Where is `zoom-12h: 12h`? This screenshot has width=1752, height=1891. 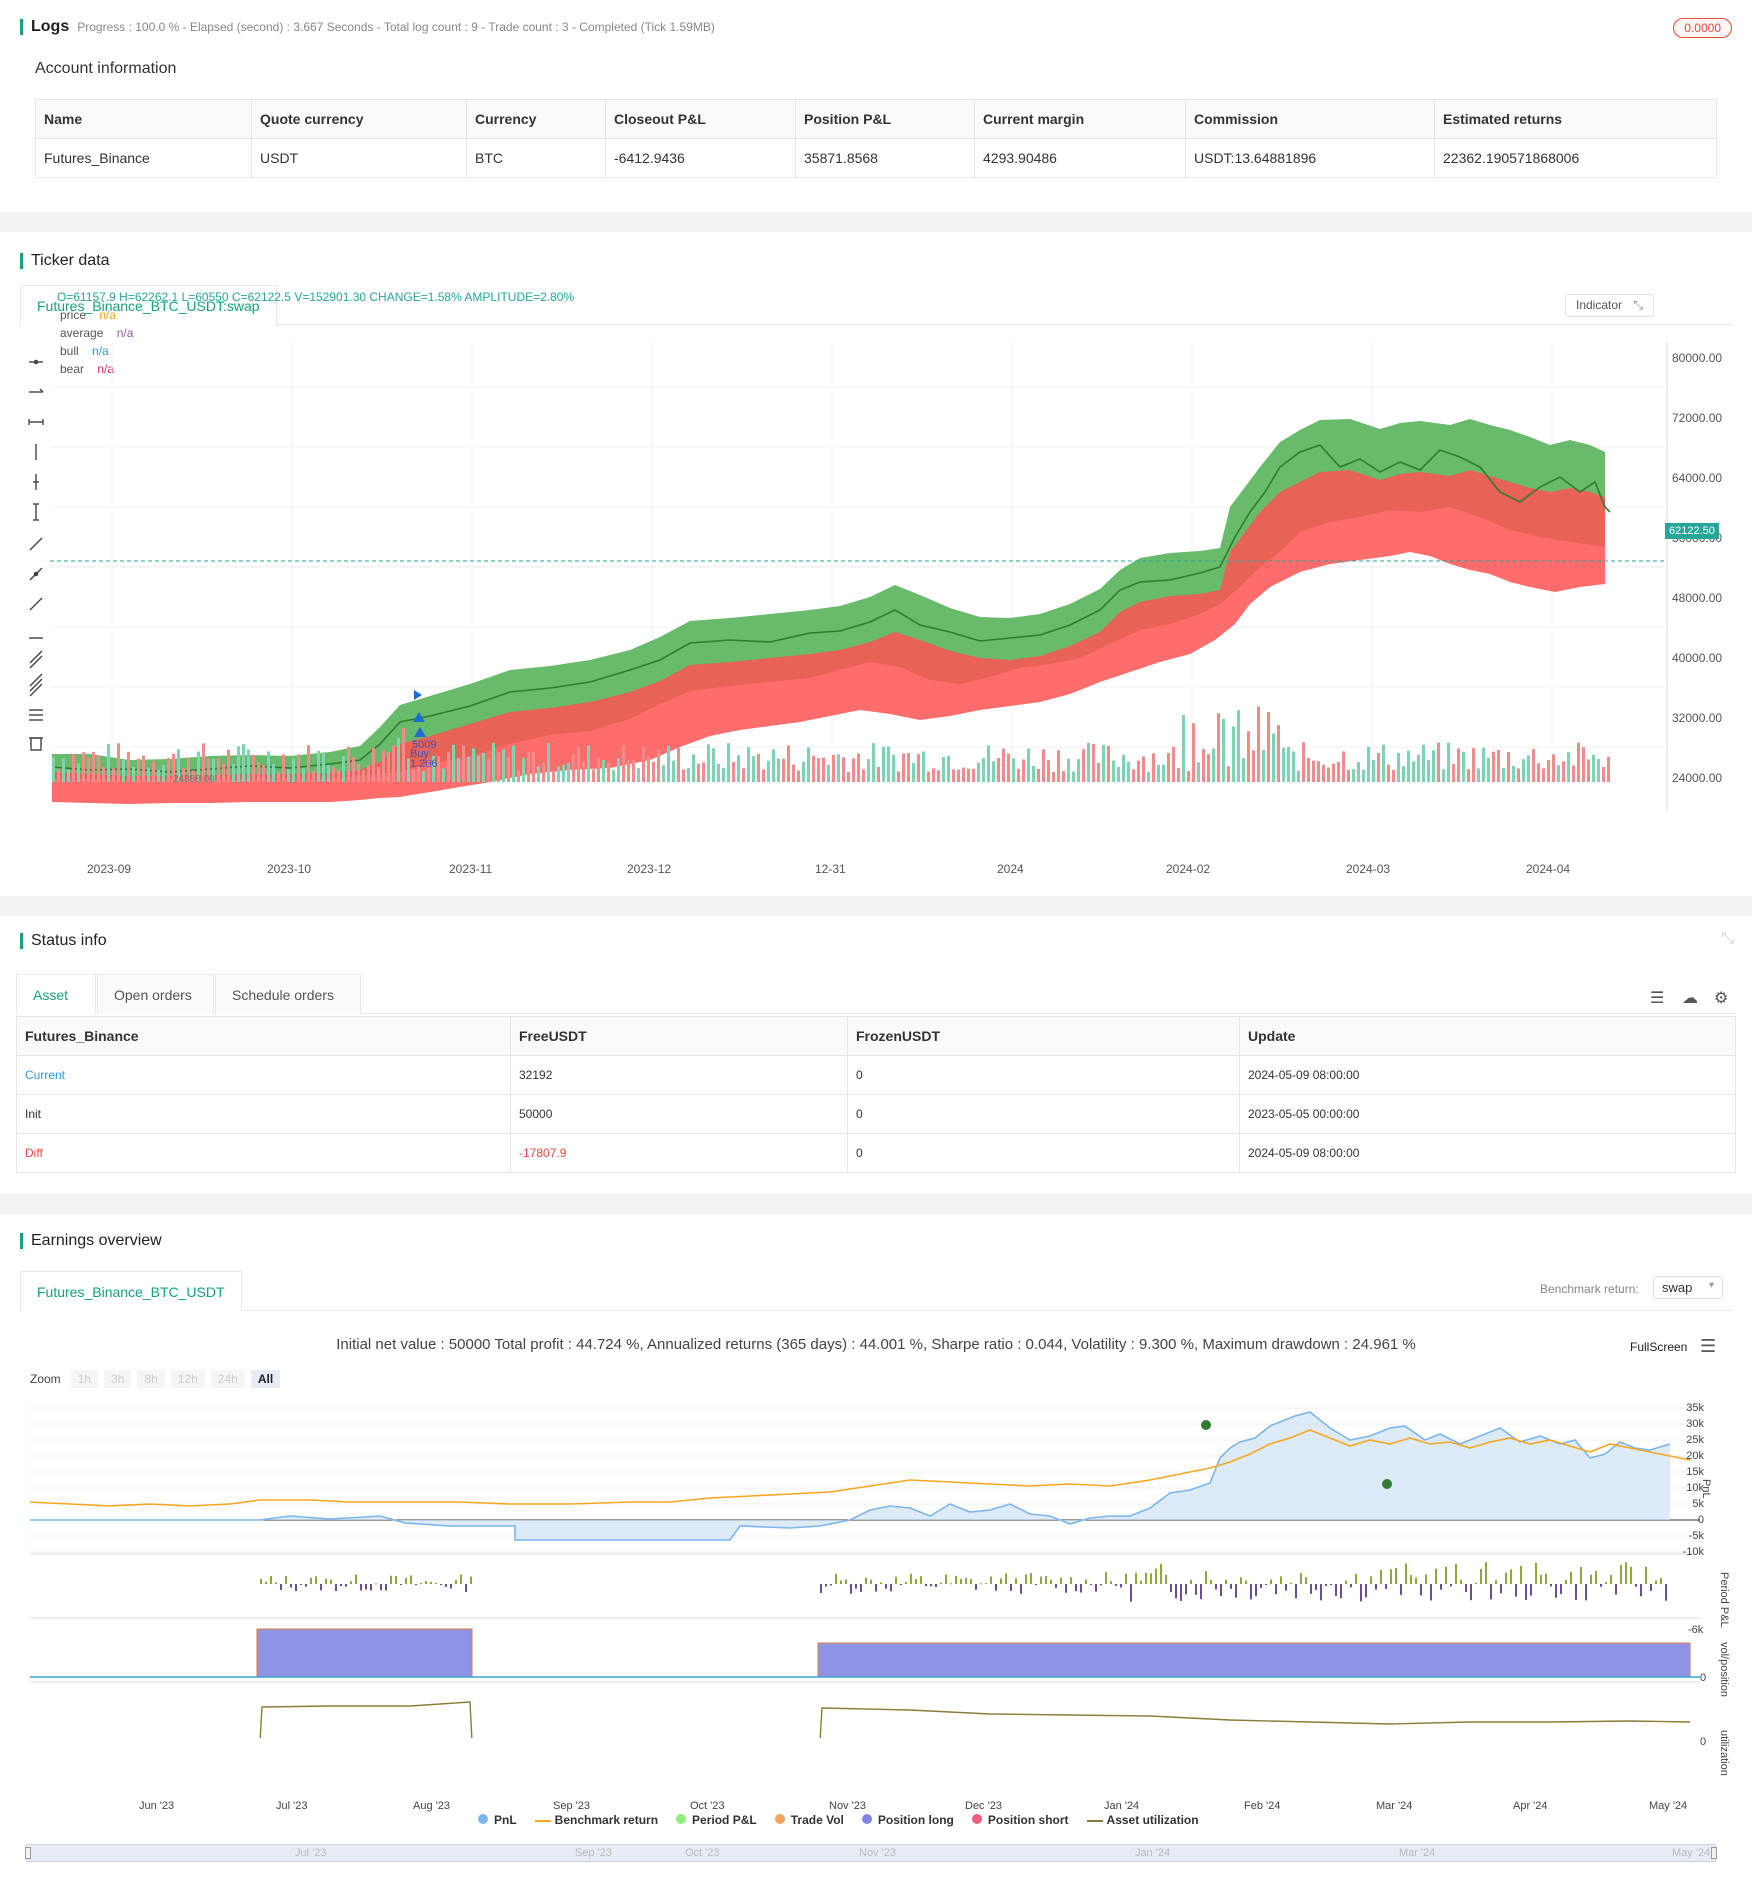
zoom-12h: 12h is located at coordinates (187, 1379).